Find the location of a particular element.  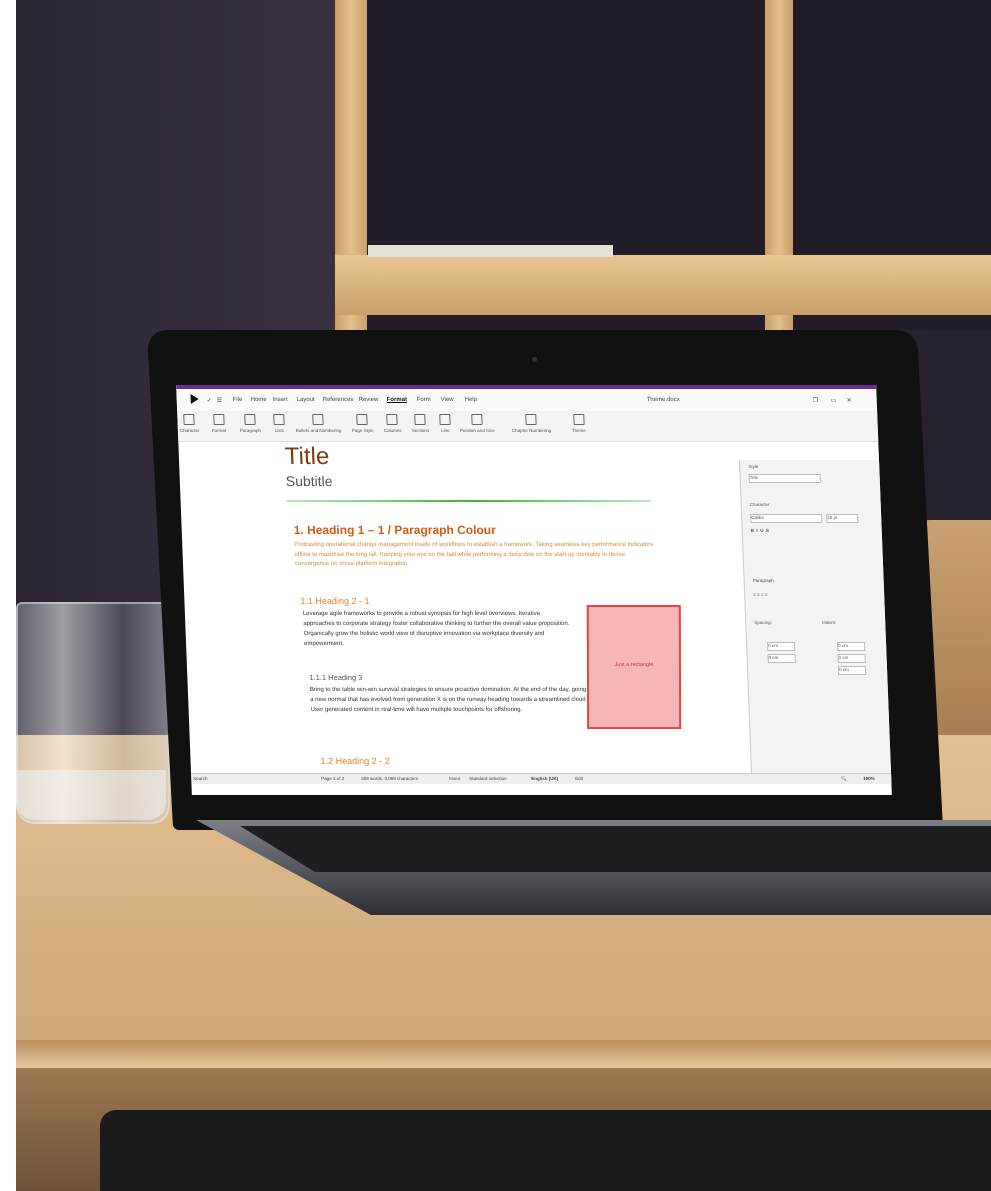

insert-mode: Insert is located at coordinates (454, 778).